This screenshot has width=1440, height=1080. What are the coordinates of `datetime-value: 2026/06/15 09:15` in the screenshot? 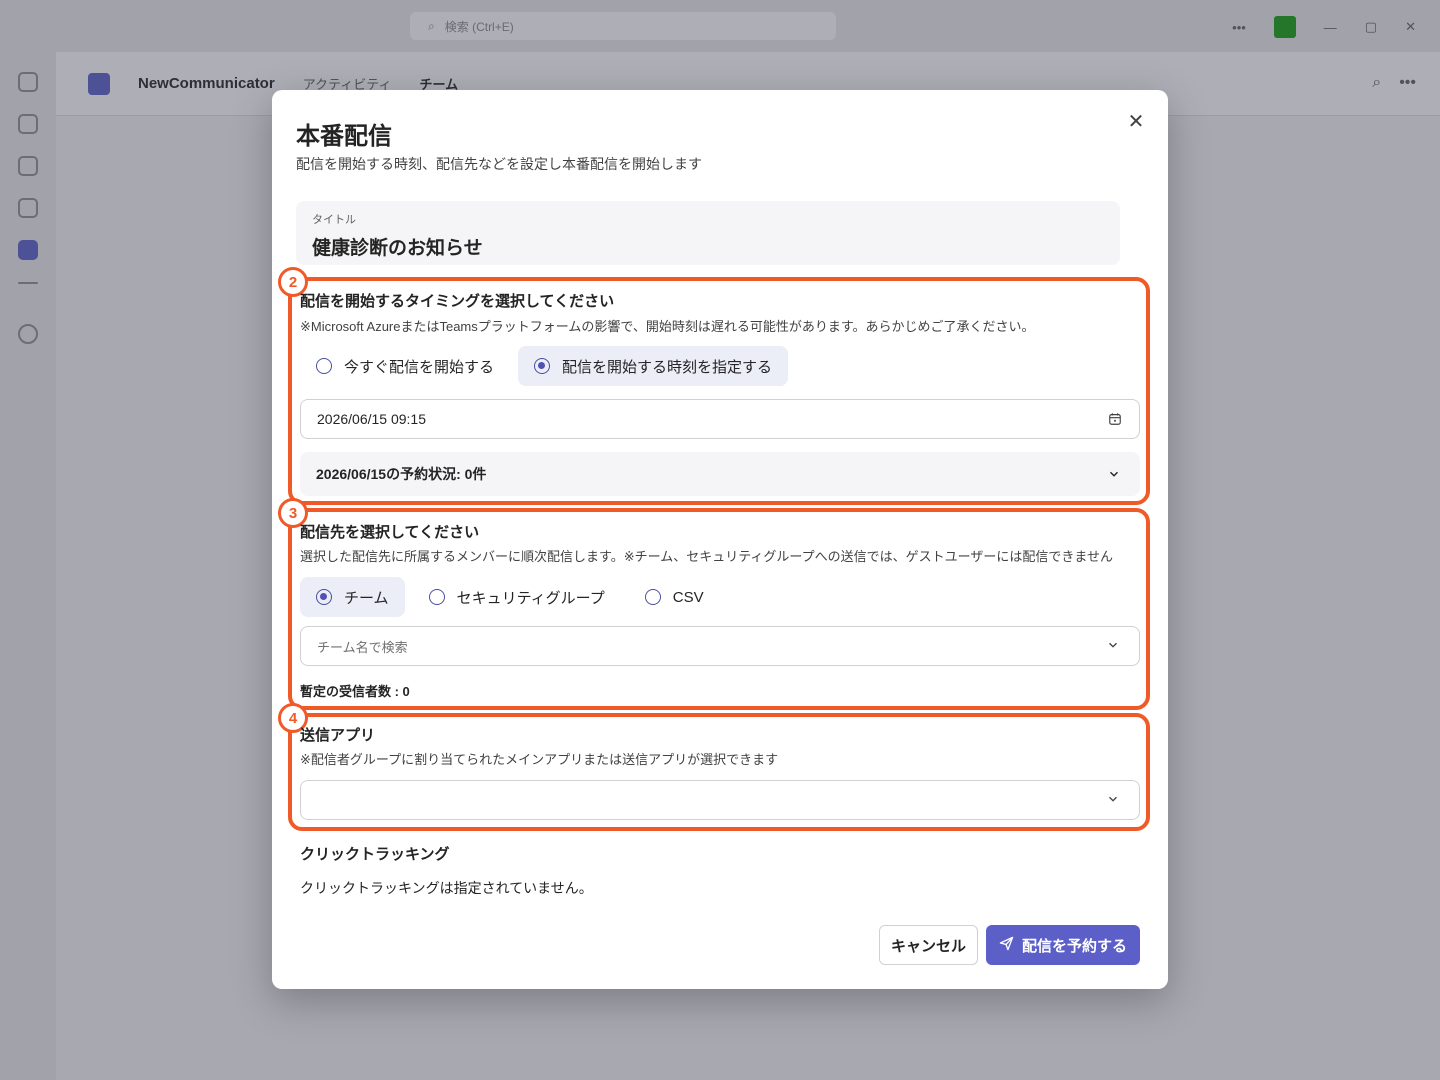 It's located at (371, 419).